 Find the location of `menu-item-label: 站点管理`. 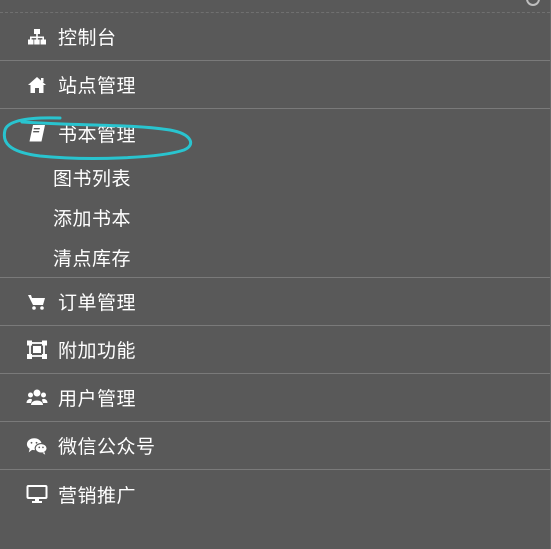

menu-item-label: 站点管理 is located at coordinates (97, 86).